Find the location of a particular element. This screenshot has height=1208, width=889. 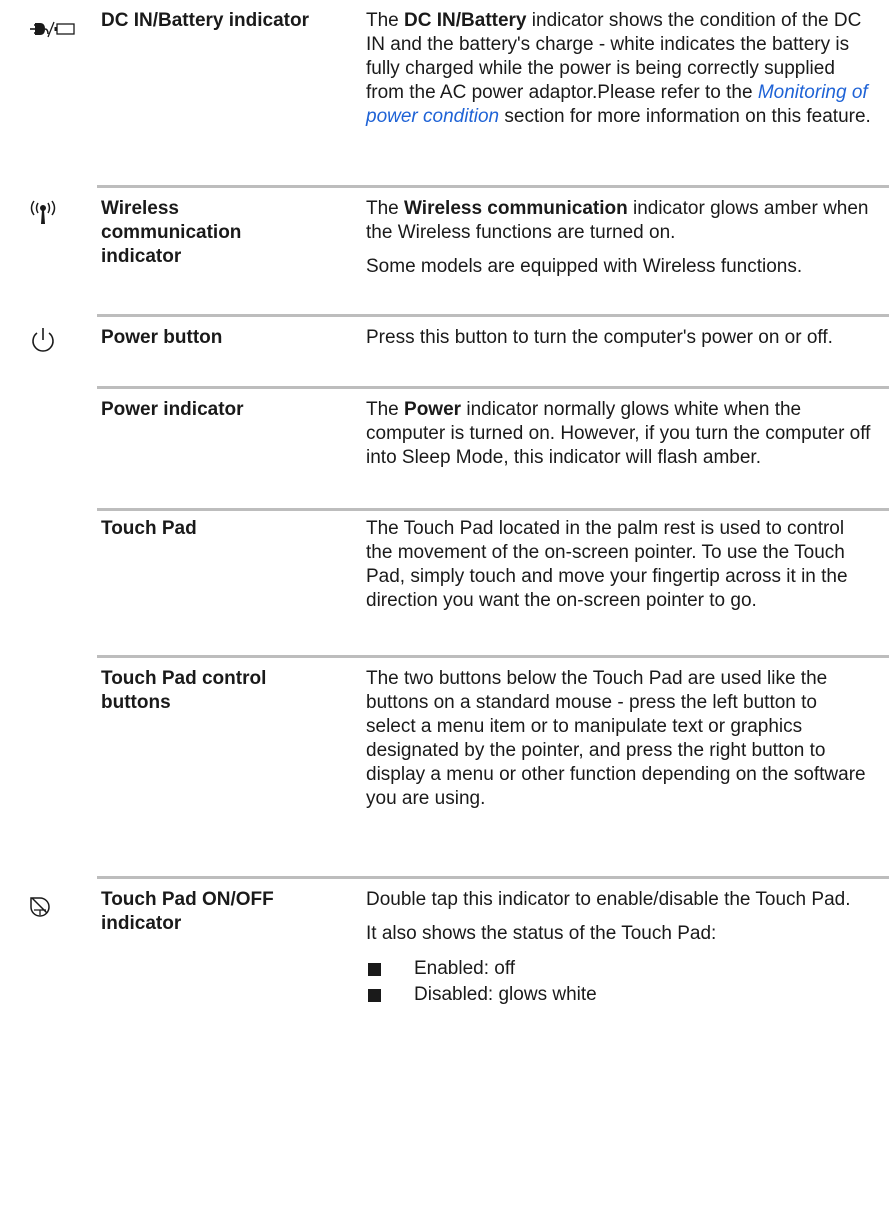

dc-in-battery-icon is located at coordinates (56, 38).